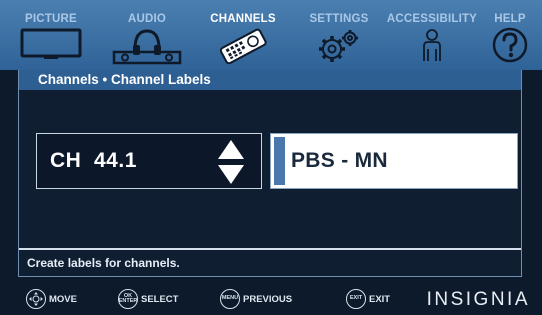 Image resolution: width=542 pixels, height=315 pixels. I want to click on channel-label-input: PBS - MN, so click(394, 161).